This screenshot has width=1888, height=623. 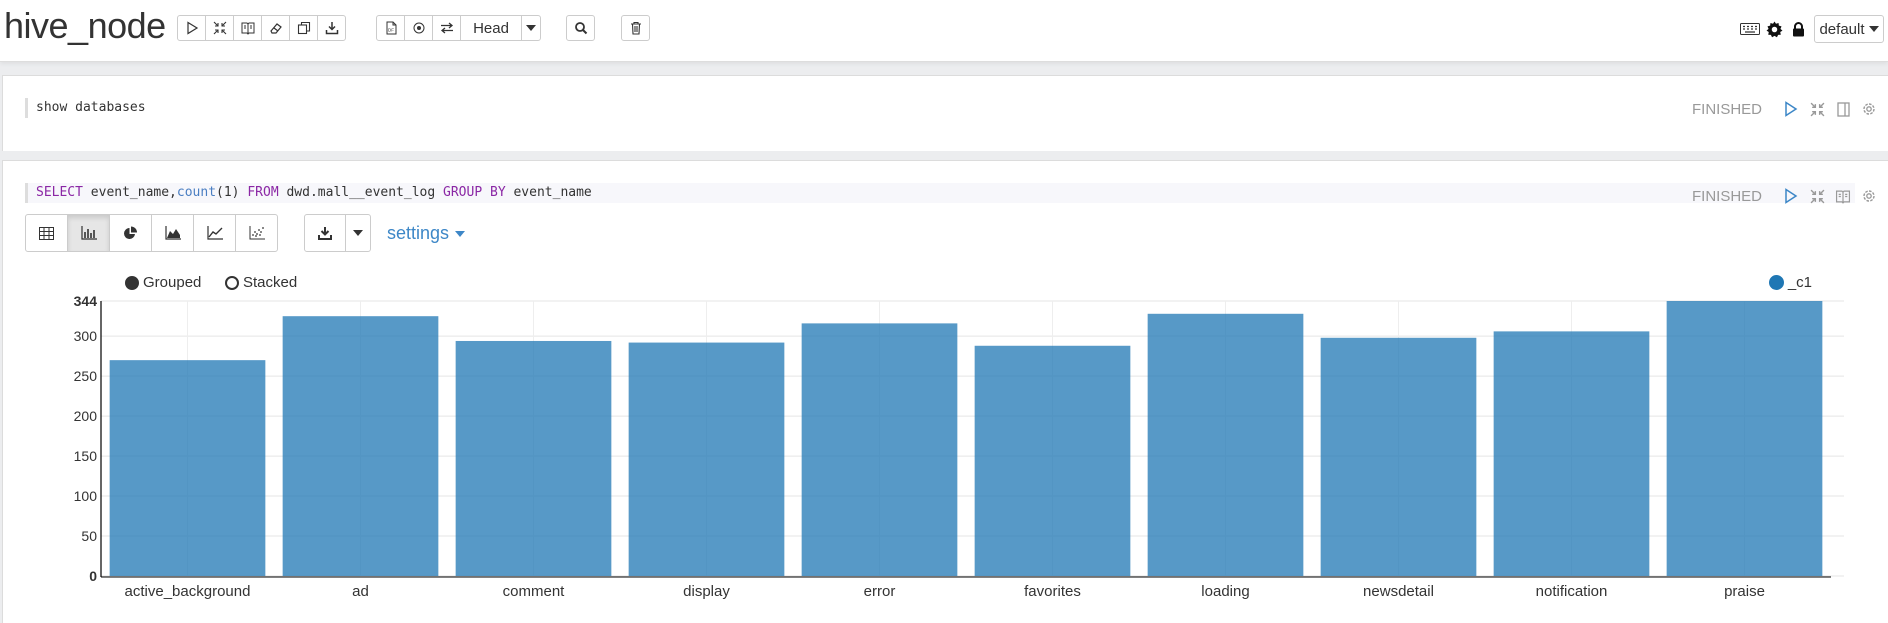 I want to click on lock-icon, so click(x=1798, y=28).